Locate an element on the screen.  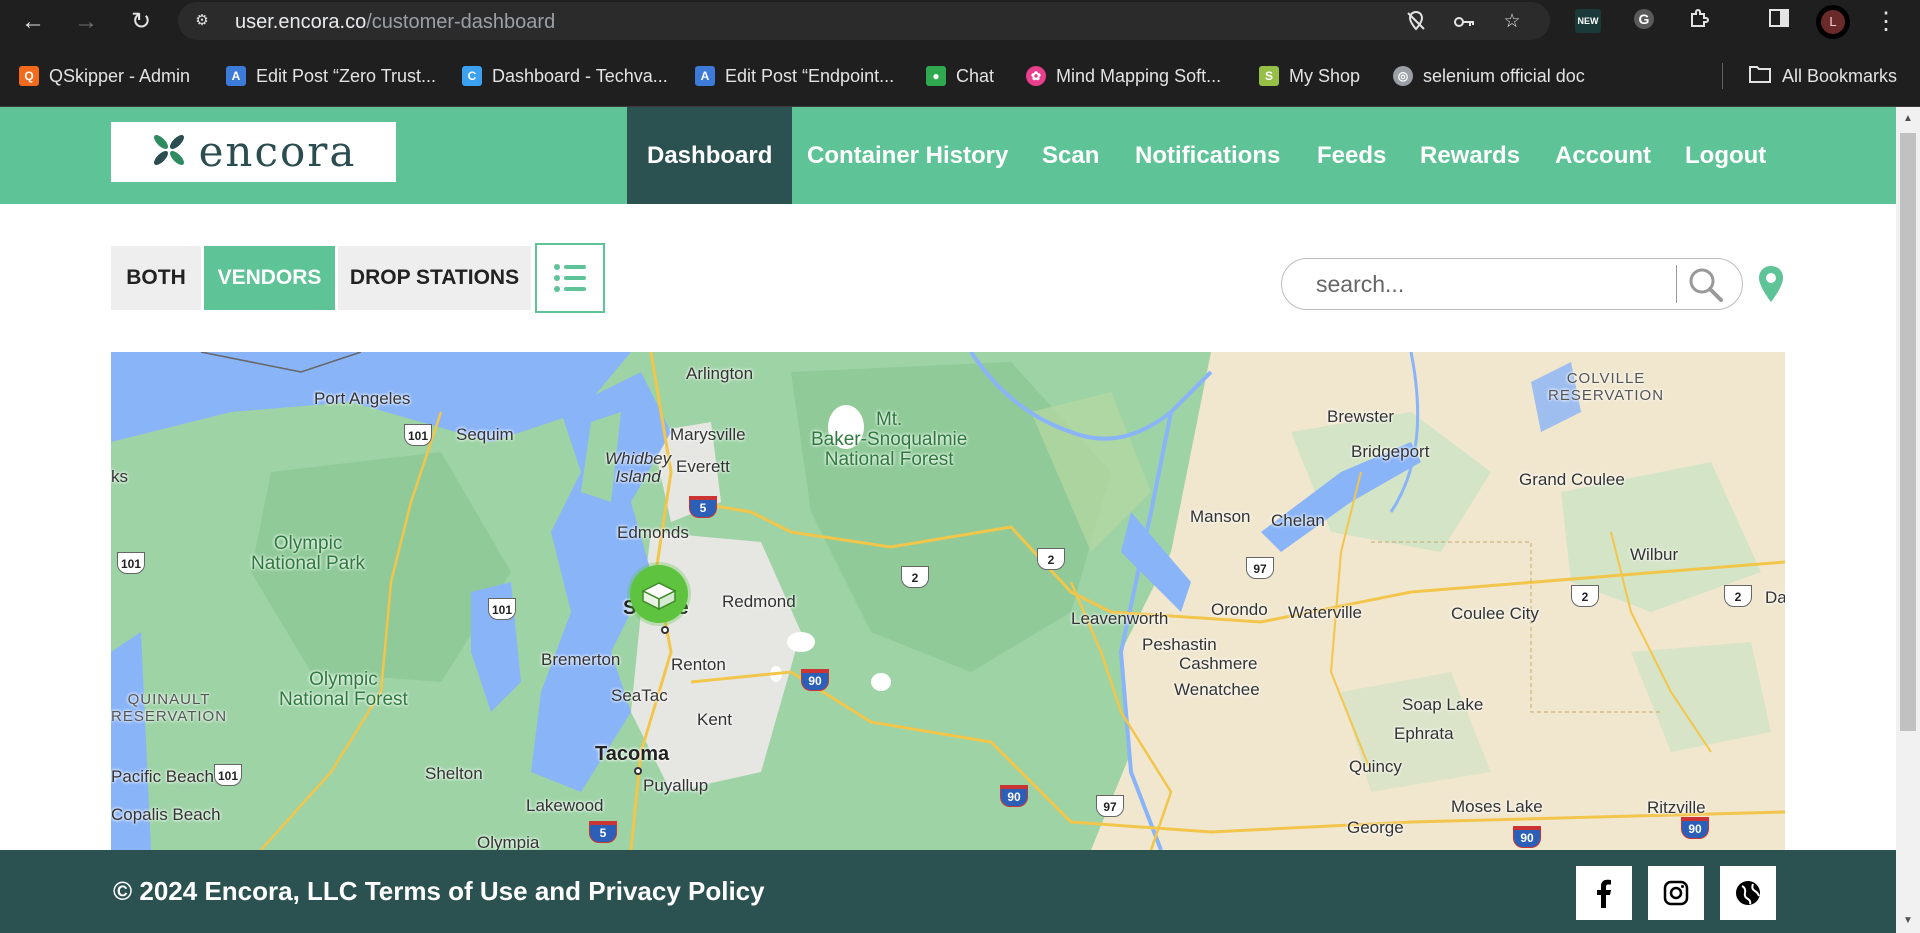
map-label-marysville: Marysville is located at coordinates (708, 434).